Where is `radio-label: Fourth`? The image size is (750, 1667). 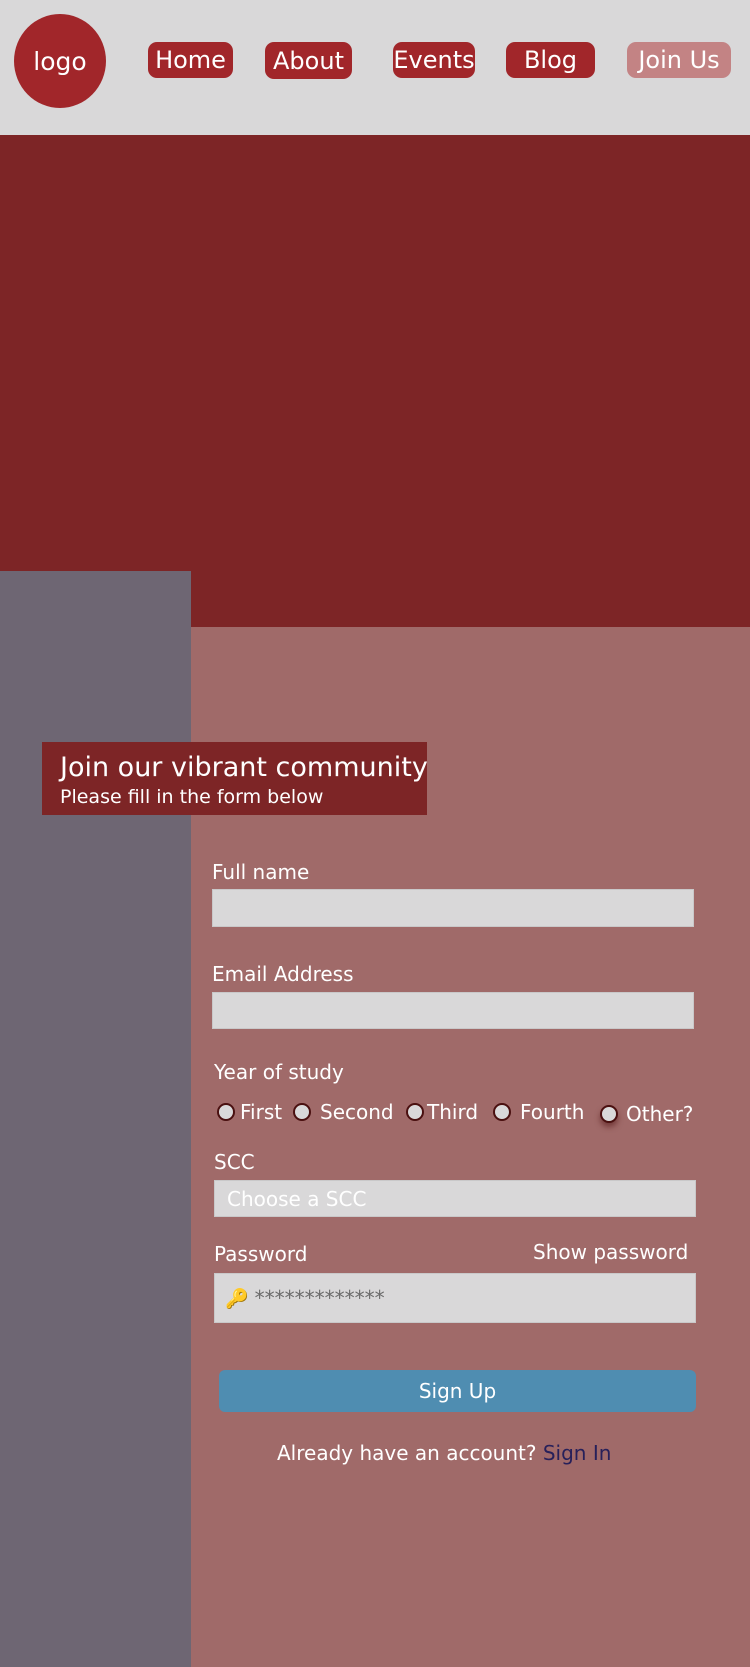
radio-label: Fourth is located at coordinates (552, 1112).